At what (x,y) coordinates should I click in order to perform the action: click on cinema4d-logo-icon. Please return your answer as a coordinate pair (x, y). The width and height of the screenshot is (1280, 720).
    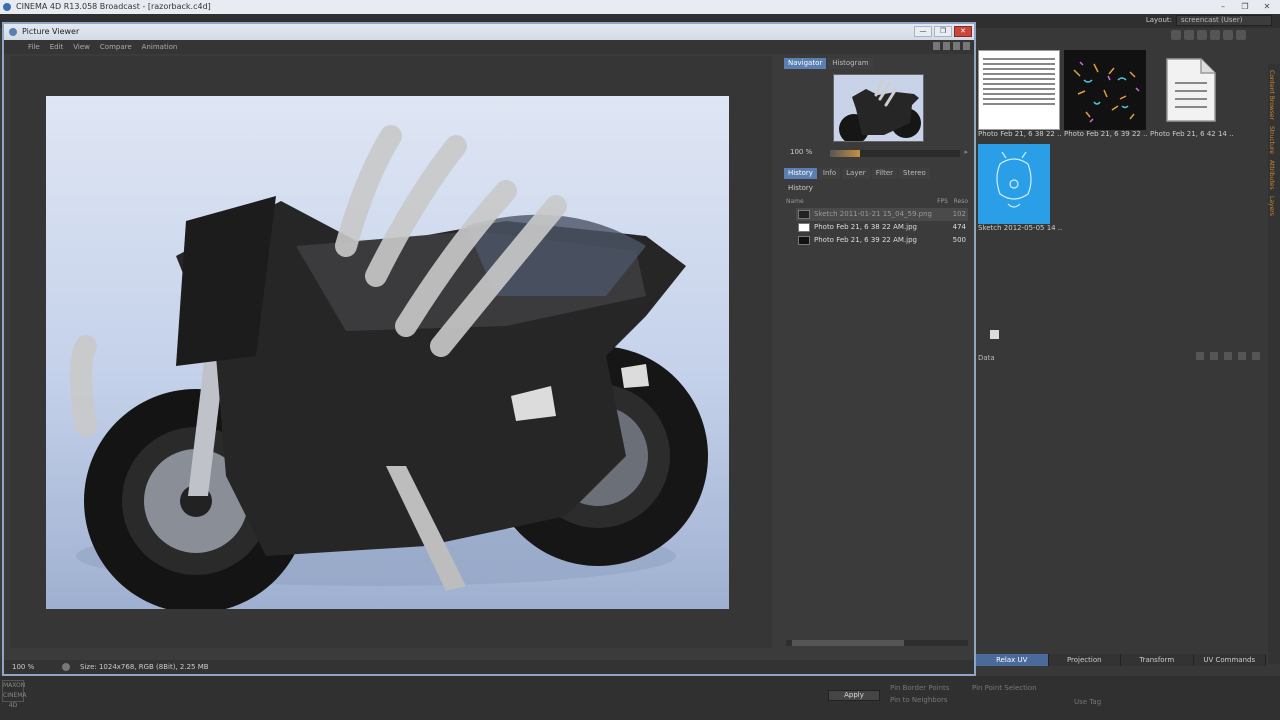
    Looking at the image, I should click on (7, 7).